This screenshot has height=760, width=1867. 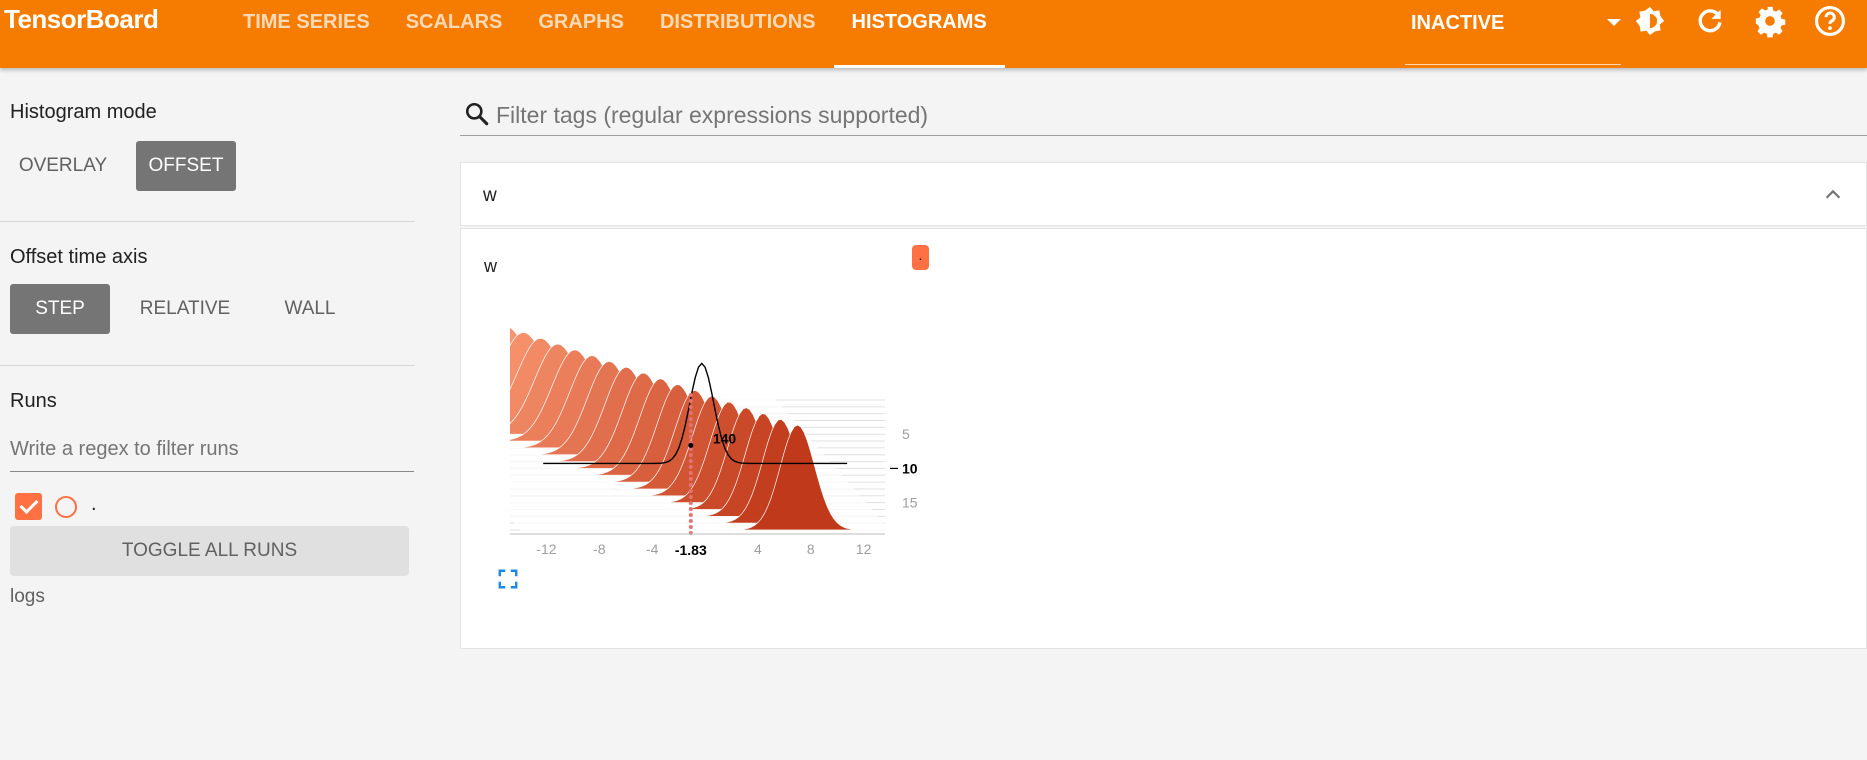 I want to click on x-tick-label: -4, so click(x=652, y=549).